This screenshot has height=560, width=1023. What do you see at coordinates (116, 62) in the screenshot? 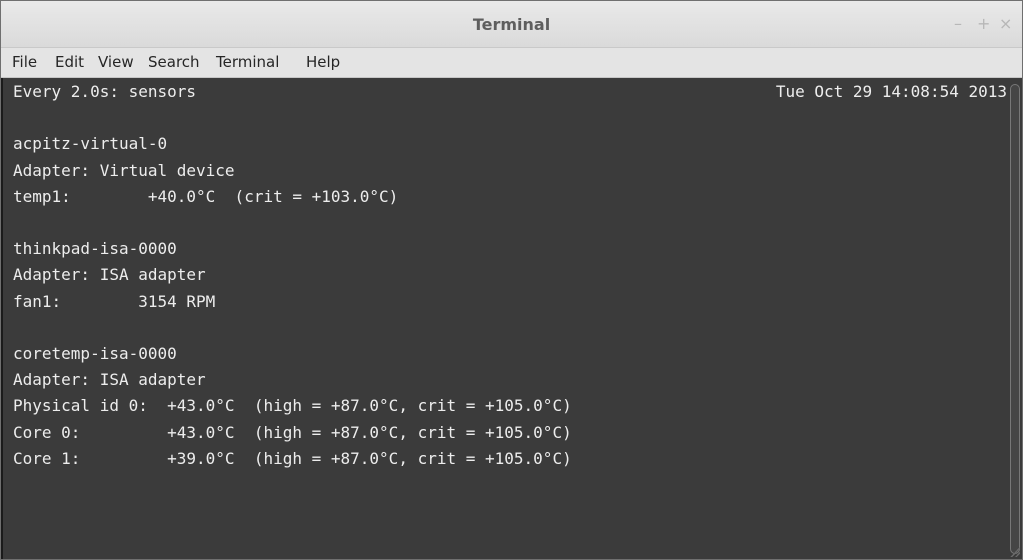
I see `menu-view: View` at bounding box center [116, 62].